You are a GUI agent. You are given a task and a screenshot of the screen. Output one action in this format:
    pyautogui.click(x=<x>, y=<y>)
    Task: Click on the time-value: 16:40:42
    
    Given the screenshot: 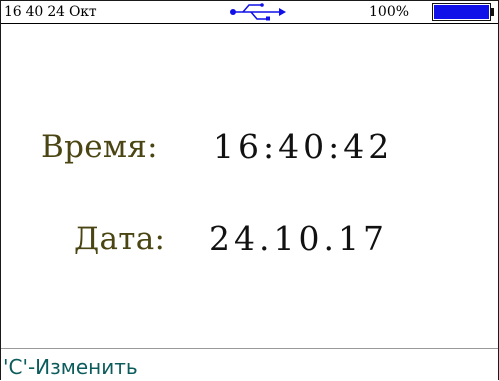 What is the action you would take?
    pyautogui.click(x=303, y=146)
    